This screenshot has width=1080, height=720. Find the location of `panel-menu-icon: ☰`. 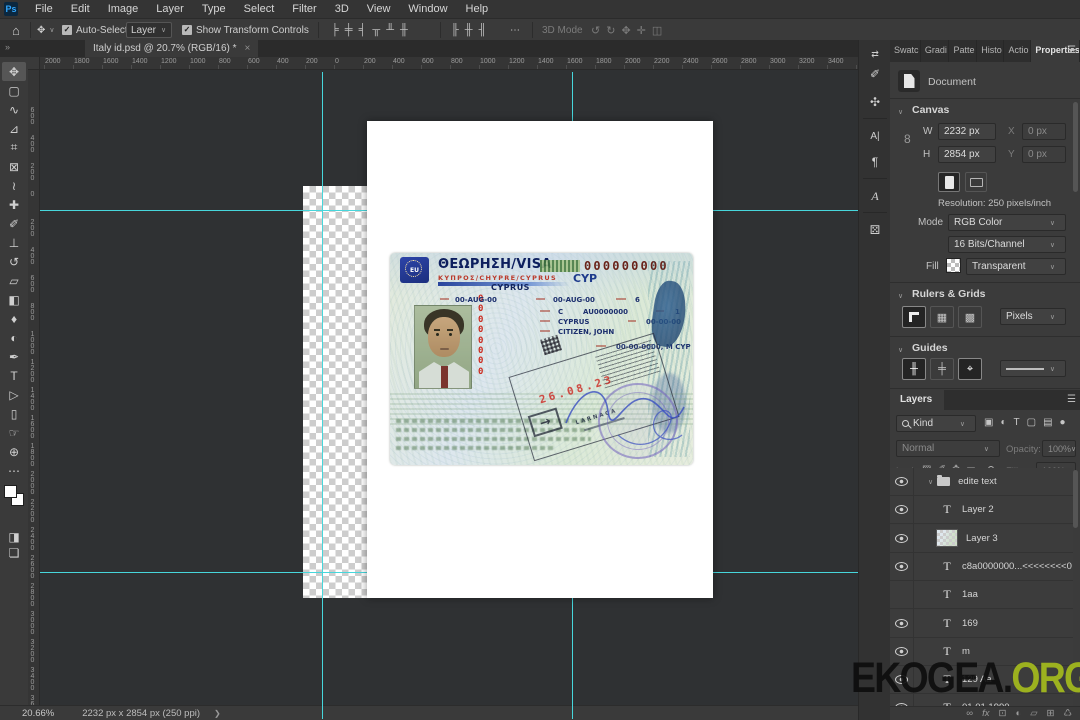

panel-menu-icon: ☰ is located at coordinates (1071, 50).